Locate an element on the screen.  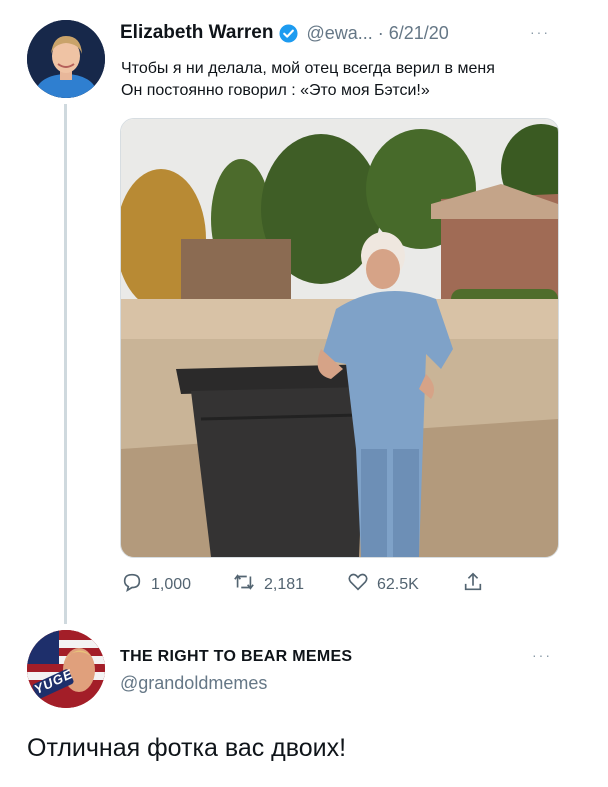
author-avatar-image is located at coordinates (66, 59).